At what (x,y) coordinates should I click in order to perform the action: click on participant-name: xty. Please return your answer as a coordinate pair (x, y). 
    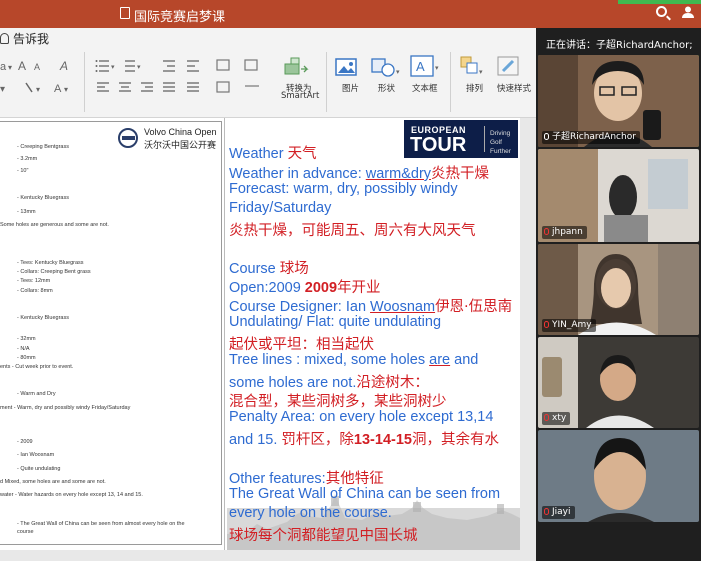
    Looking at the image, I should click on (556, 418).